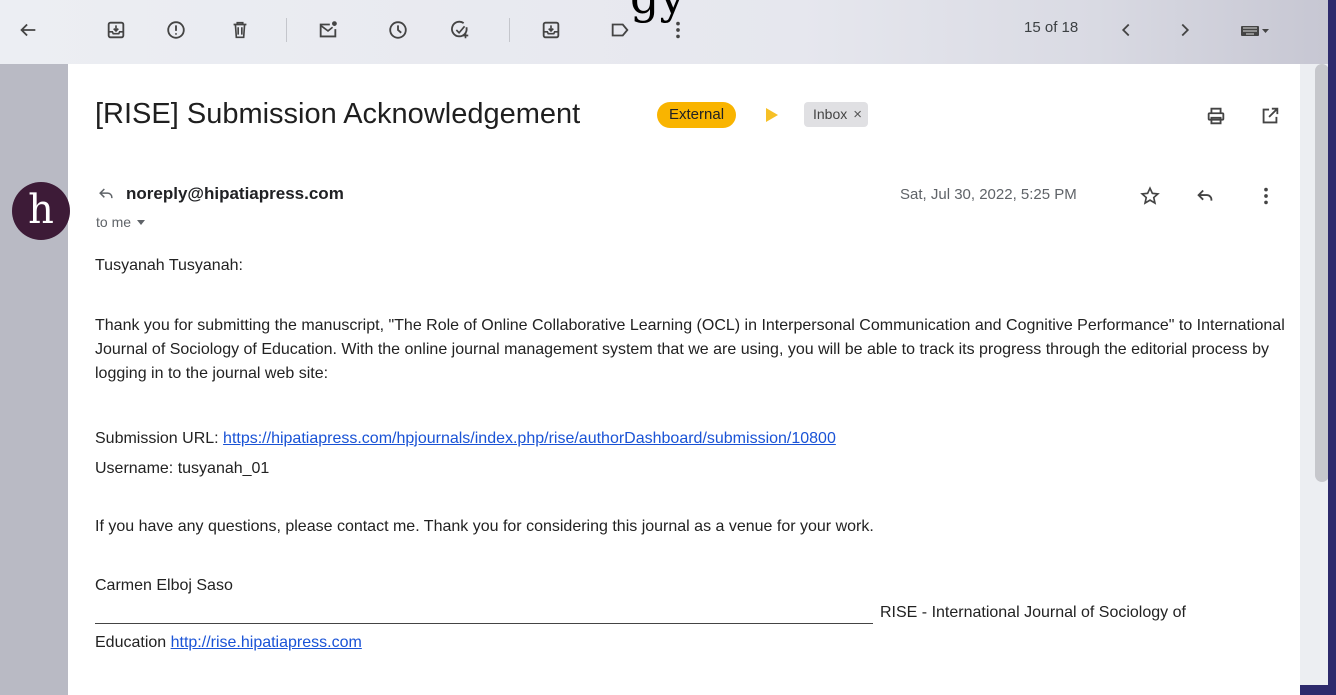  I want to click on sender-line: noreply@hipatiapress.com, so click(220, 194).